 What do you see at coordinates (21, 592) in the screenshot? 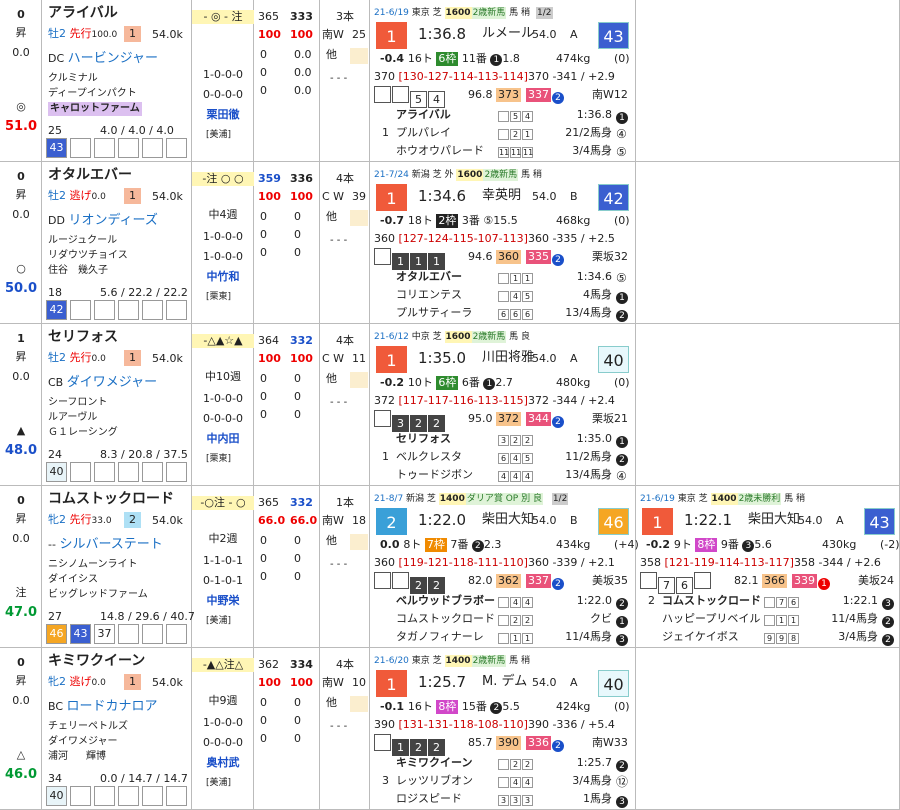
I see `prediction-mark: 注` at bounding box center [21, 592].